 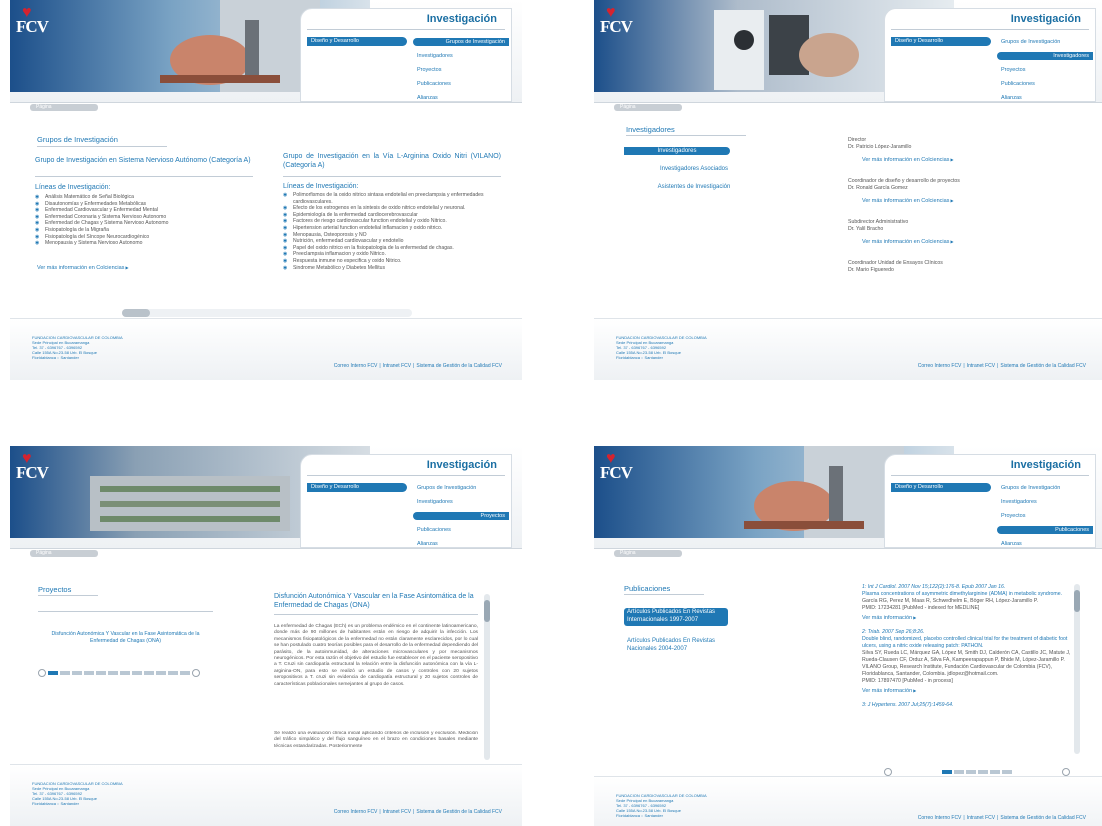 I want to click on list-item: Menopausia, Osteoporosis y NO, so click(x=392, y=235).